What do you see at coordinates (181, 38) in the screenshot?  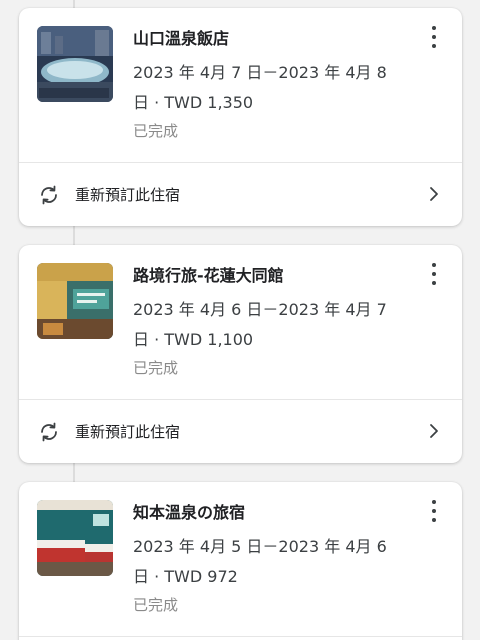 I see `hotel-name: 山口溫泉飯店` at bounding box center [181, 38].